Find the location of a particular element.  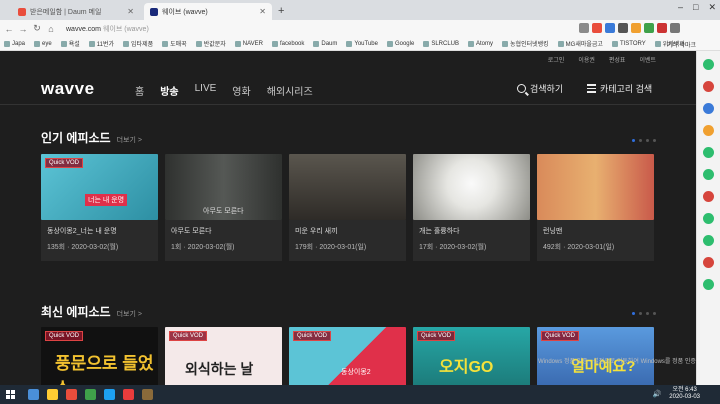

bookmark-item: Japa is located at coordinates (14, 43).